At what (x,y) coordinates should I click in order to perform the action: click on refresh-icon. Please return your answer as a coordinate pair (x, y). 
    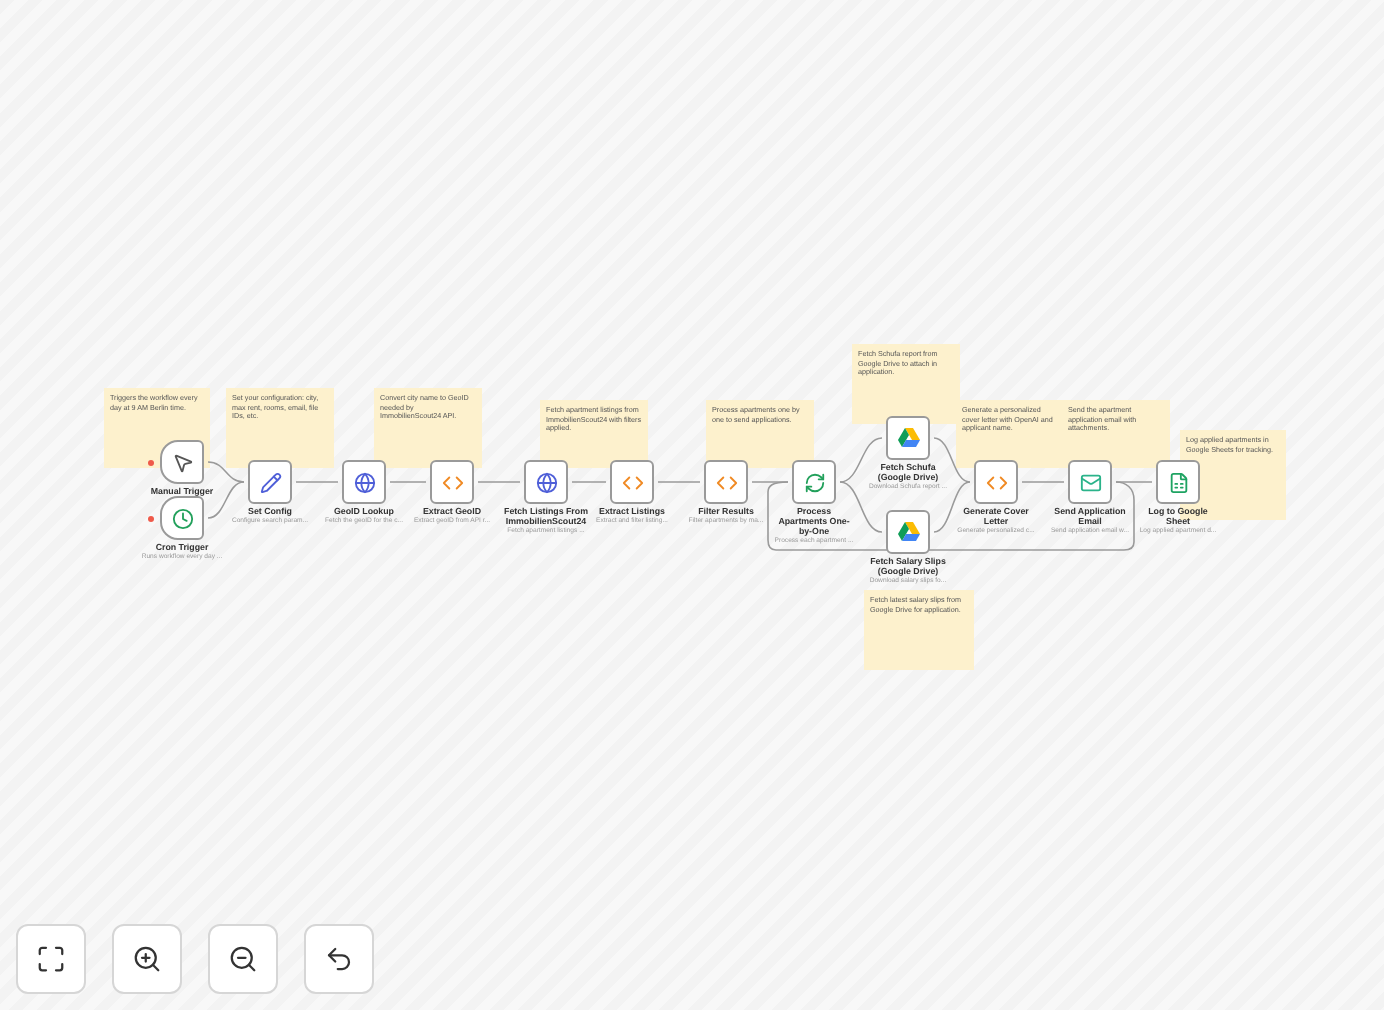
    Looking at the image, I should click on (814, 482).